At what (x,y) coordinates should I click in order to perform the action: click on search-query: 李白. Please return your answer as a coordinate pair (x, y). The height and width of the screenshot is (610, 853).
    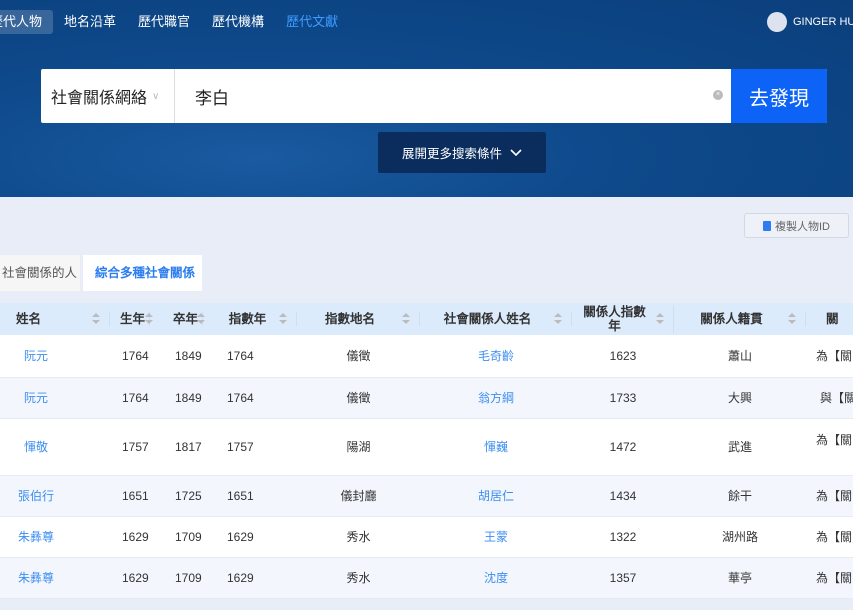
    Looking at the image, I should click on (212, 98).